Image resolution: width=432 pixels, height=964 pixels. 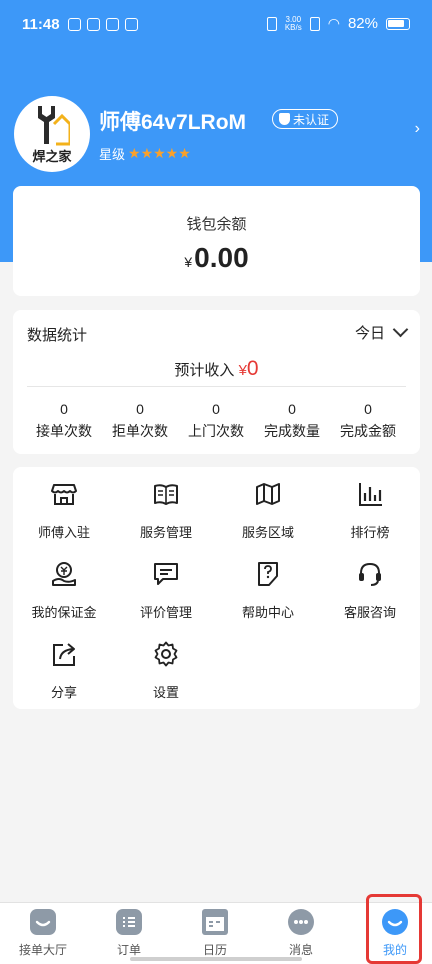 I want to click on wallet-balance: ¥ 0.00, so click(x=216, y=258).